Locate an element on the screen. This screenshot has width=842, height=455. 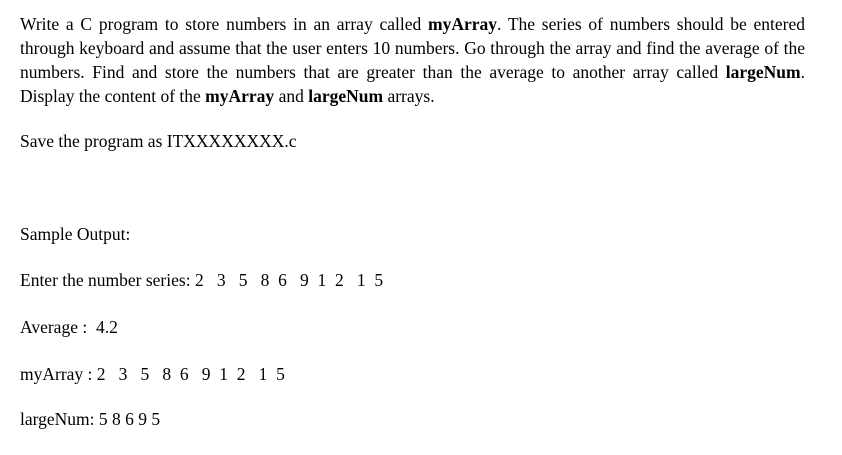
task-text-4: and is located at coordinates (291, 96).